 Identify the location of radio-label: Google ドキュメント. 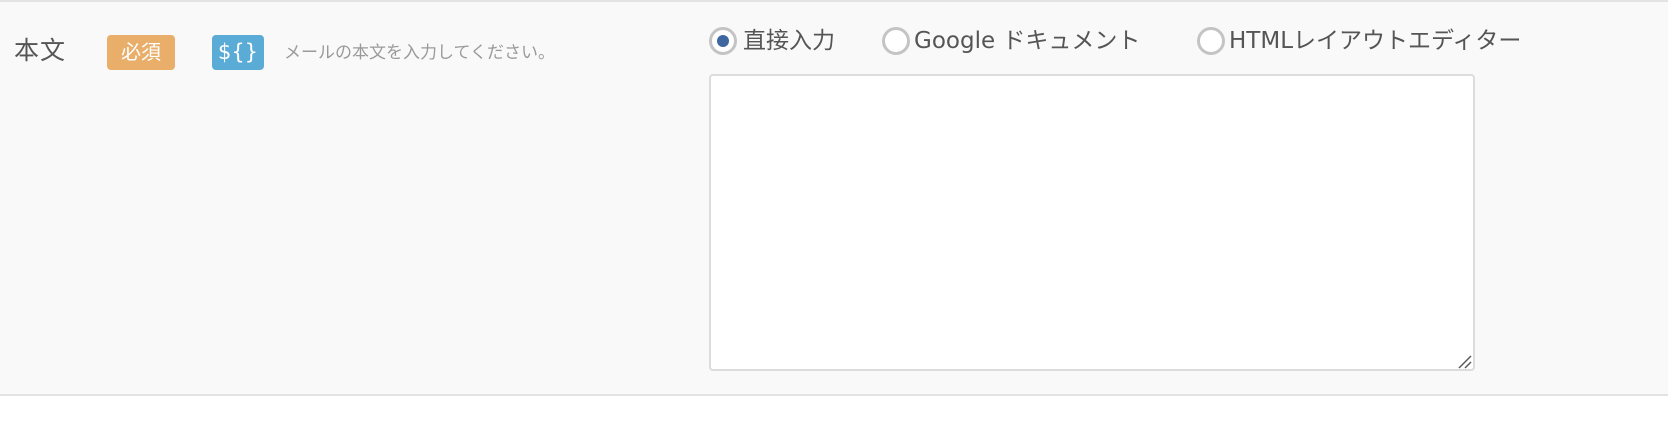
(1027, 41).